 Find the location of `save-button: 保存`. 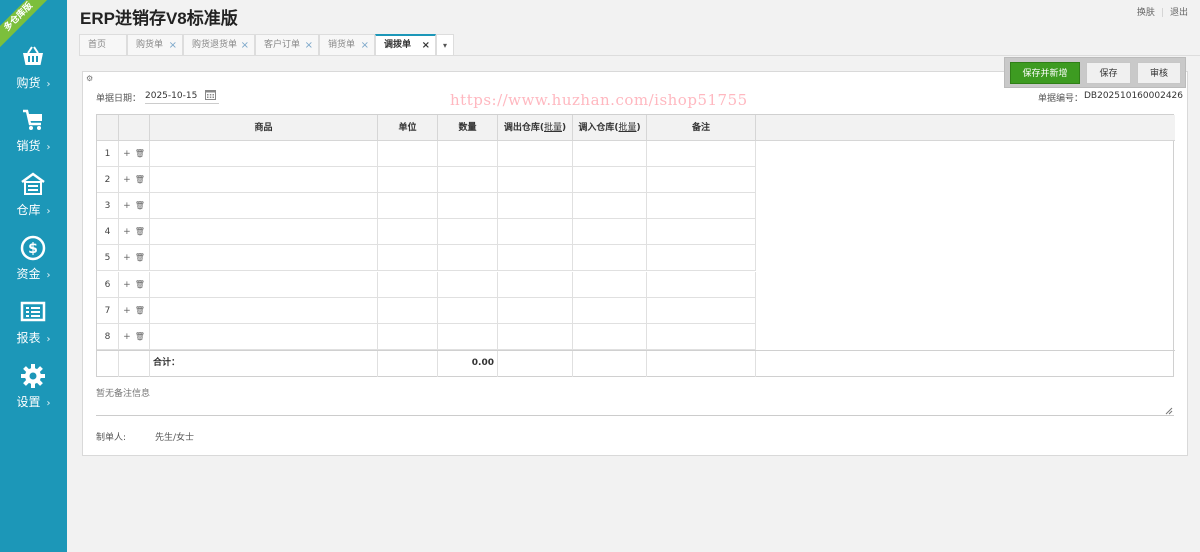

save-button: 保存 is located at coordinates (1108, 73).